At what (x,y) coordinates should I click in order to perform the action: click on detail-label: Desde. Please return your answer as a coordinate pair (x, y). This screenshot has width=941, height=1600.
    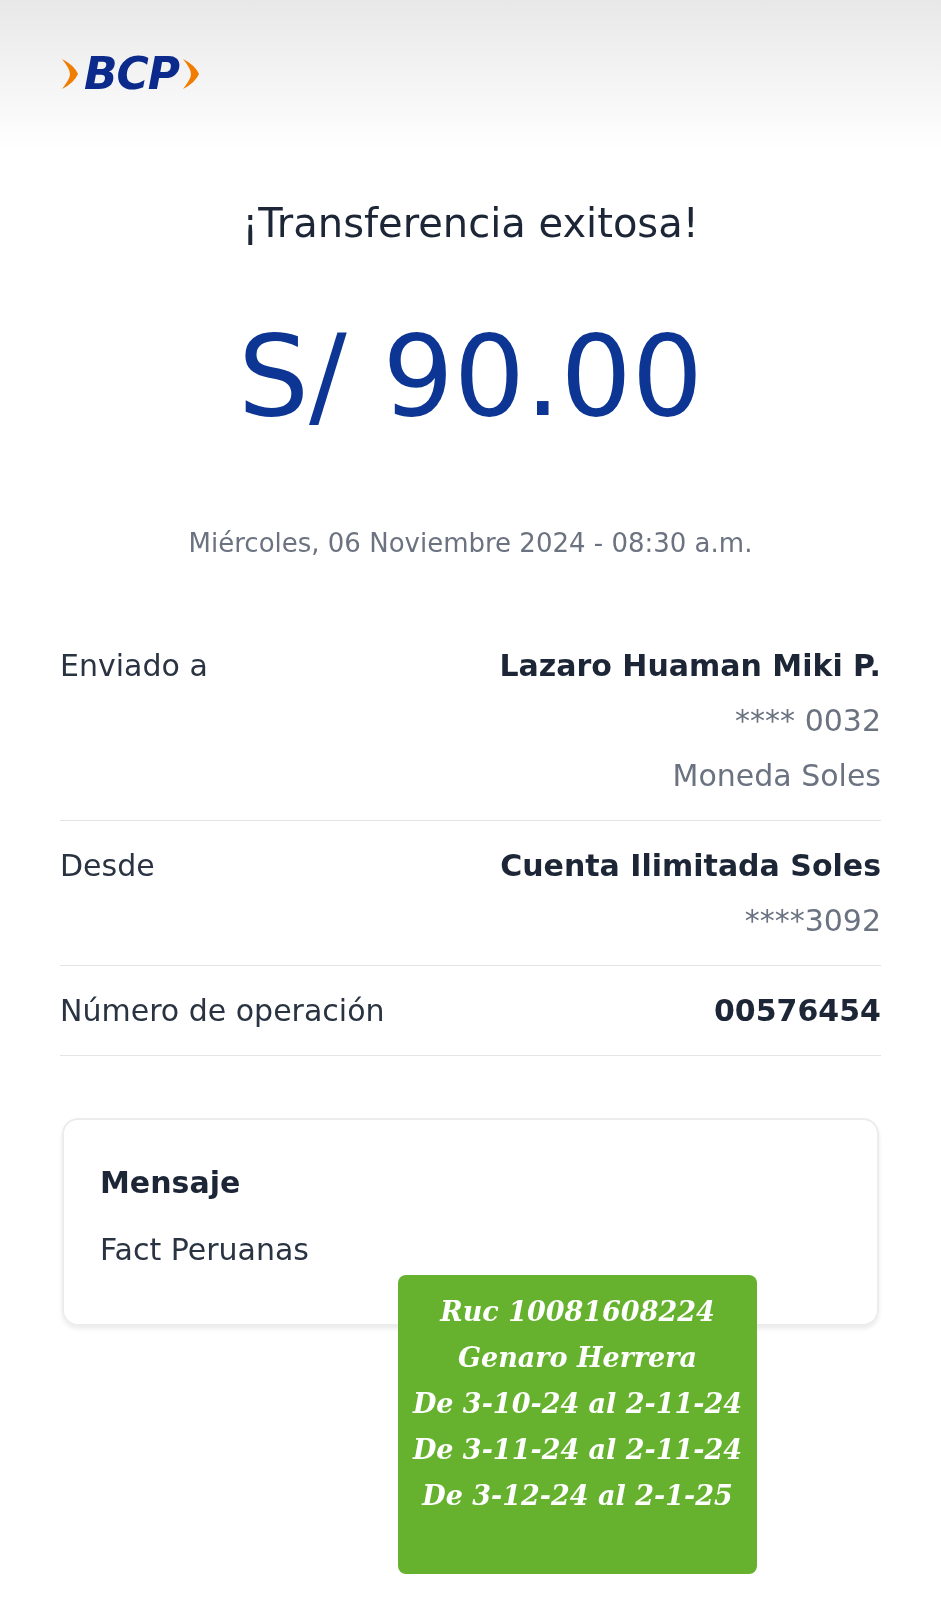
    Looking at the image, I should click on (107, 866).